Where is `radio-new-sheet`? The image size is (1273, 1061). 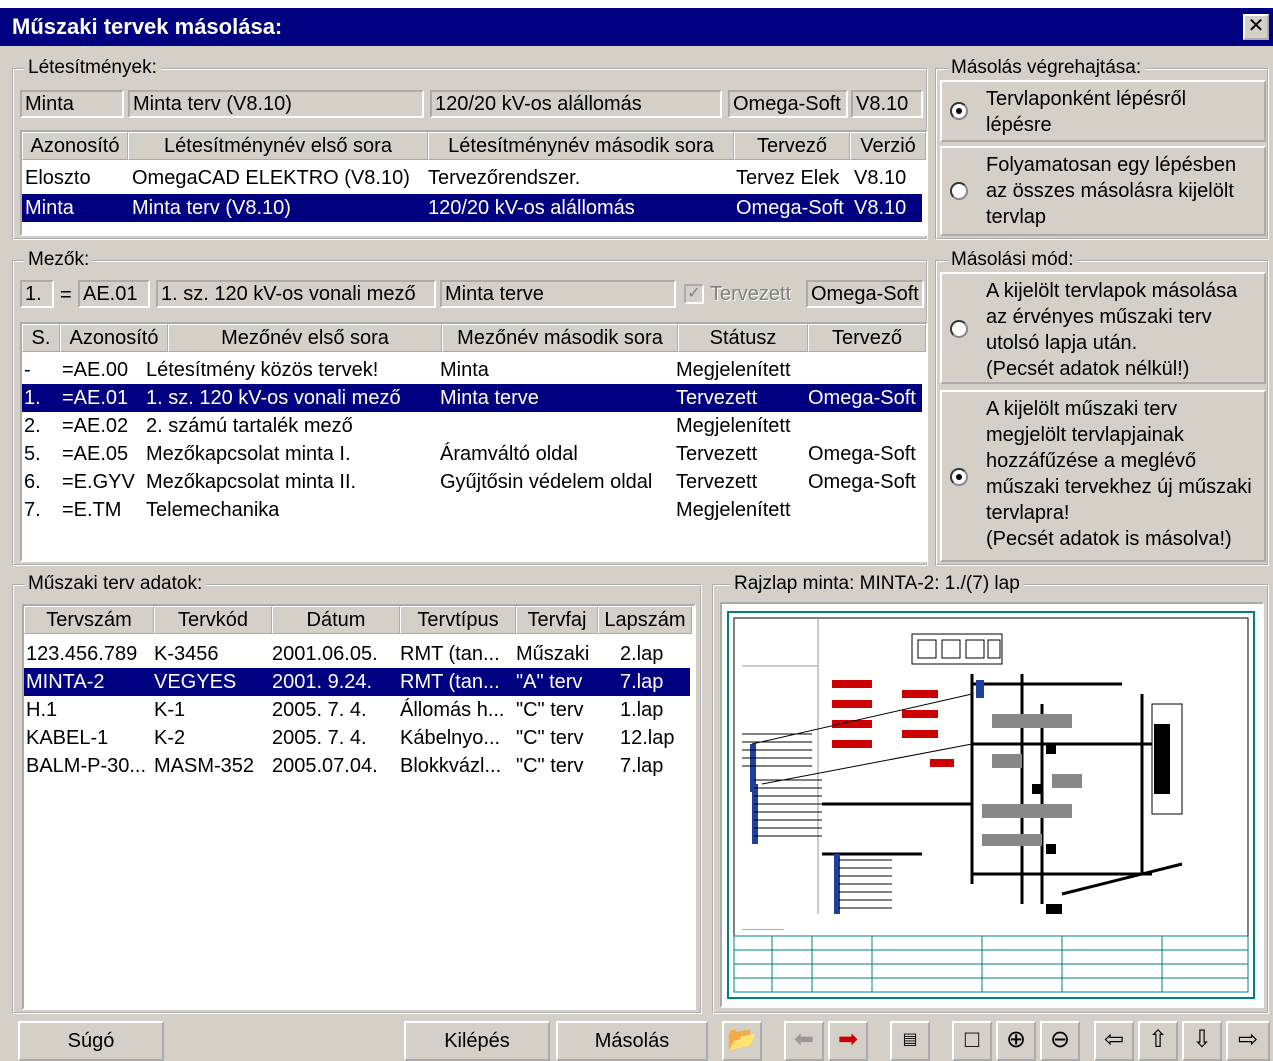
radio-new-sheet is located at coordinates (959, 477).